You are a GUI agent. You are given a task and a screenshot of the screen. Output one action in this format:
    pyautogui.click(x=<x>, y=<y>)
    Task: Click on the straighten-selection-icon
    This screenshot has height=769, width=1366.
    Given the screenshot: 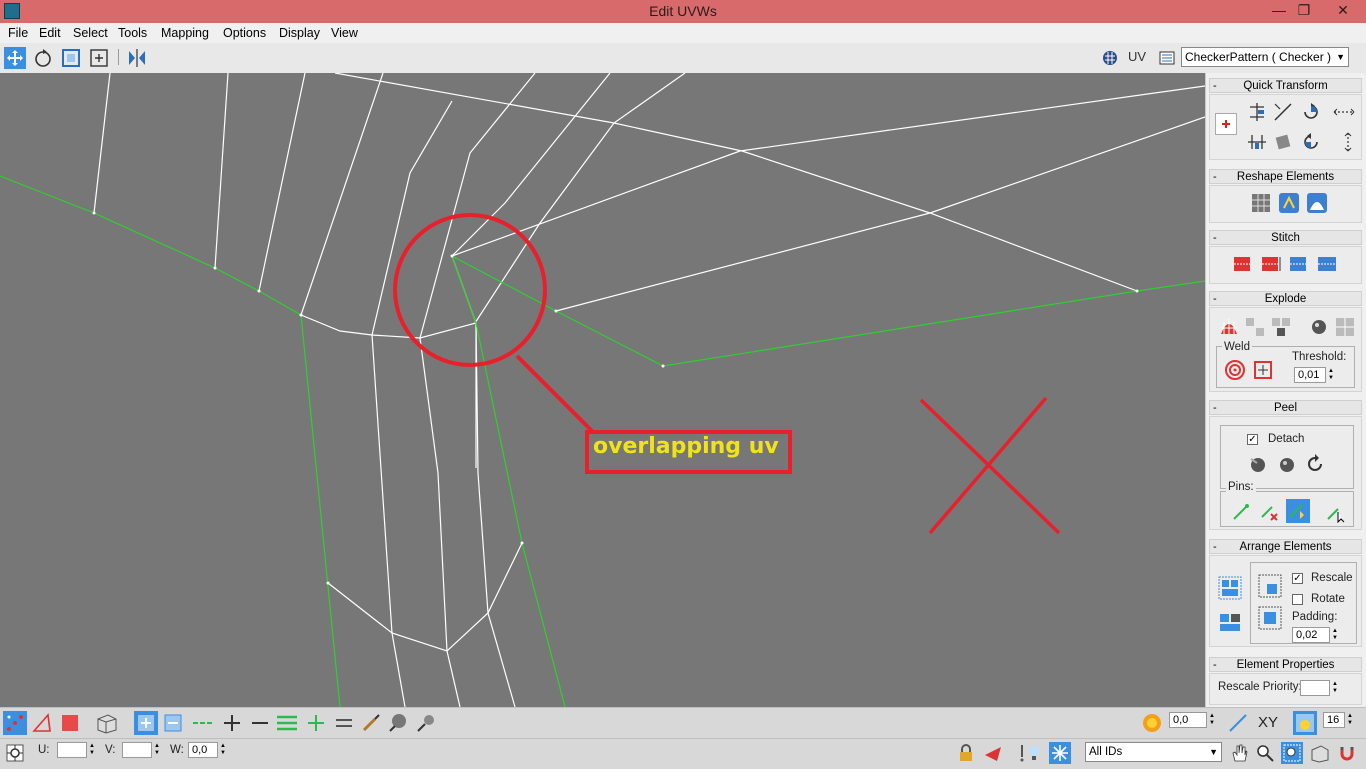 What is the action you would take?
    pyautogui.click(x=1261, y=203)
    